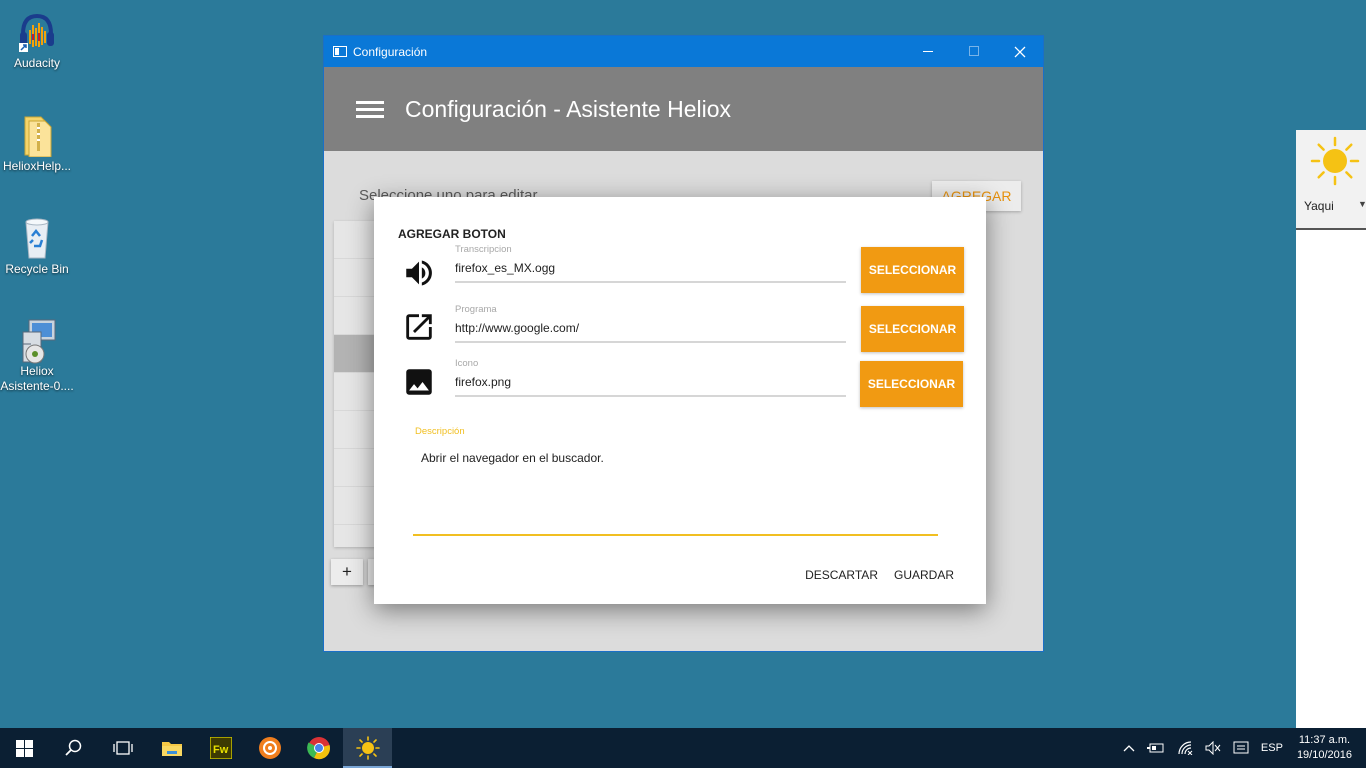  Describe the element at coordinates (650, 270) in the screenshot. I see `transcription-value: firefox_es_MX.ogg` at that location.